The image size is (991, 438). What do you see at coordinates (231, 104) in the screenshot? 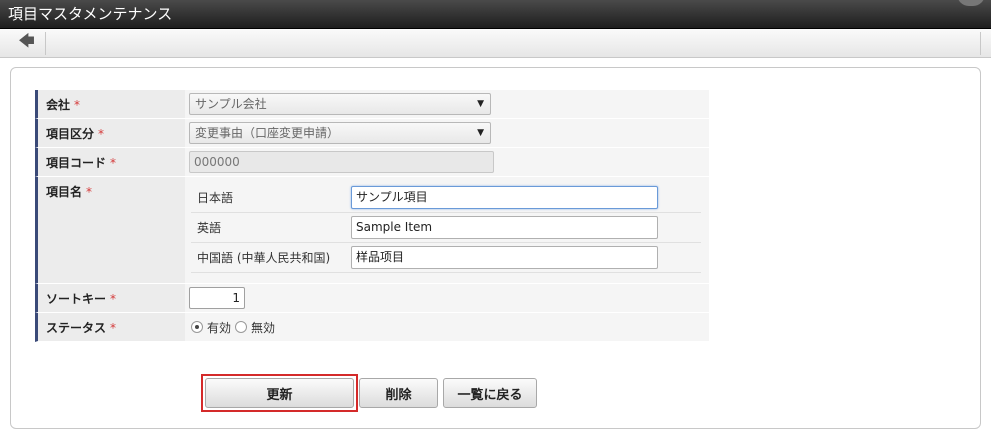
I see `company-select-value: サンプル会社` at bounding box center [231, 104].